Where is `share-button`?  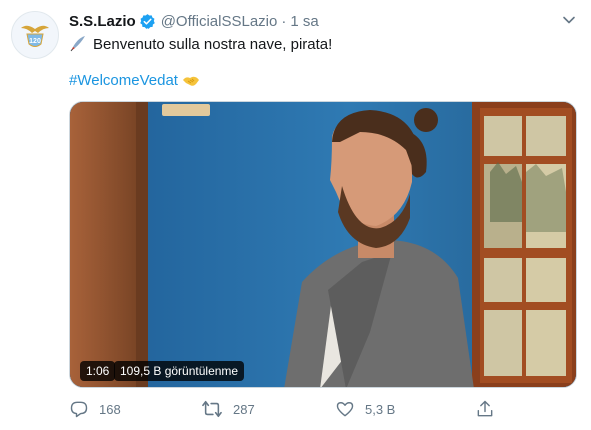
share-button is located at coordinates (485, 409).